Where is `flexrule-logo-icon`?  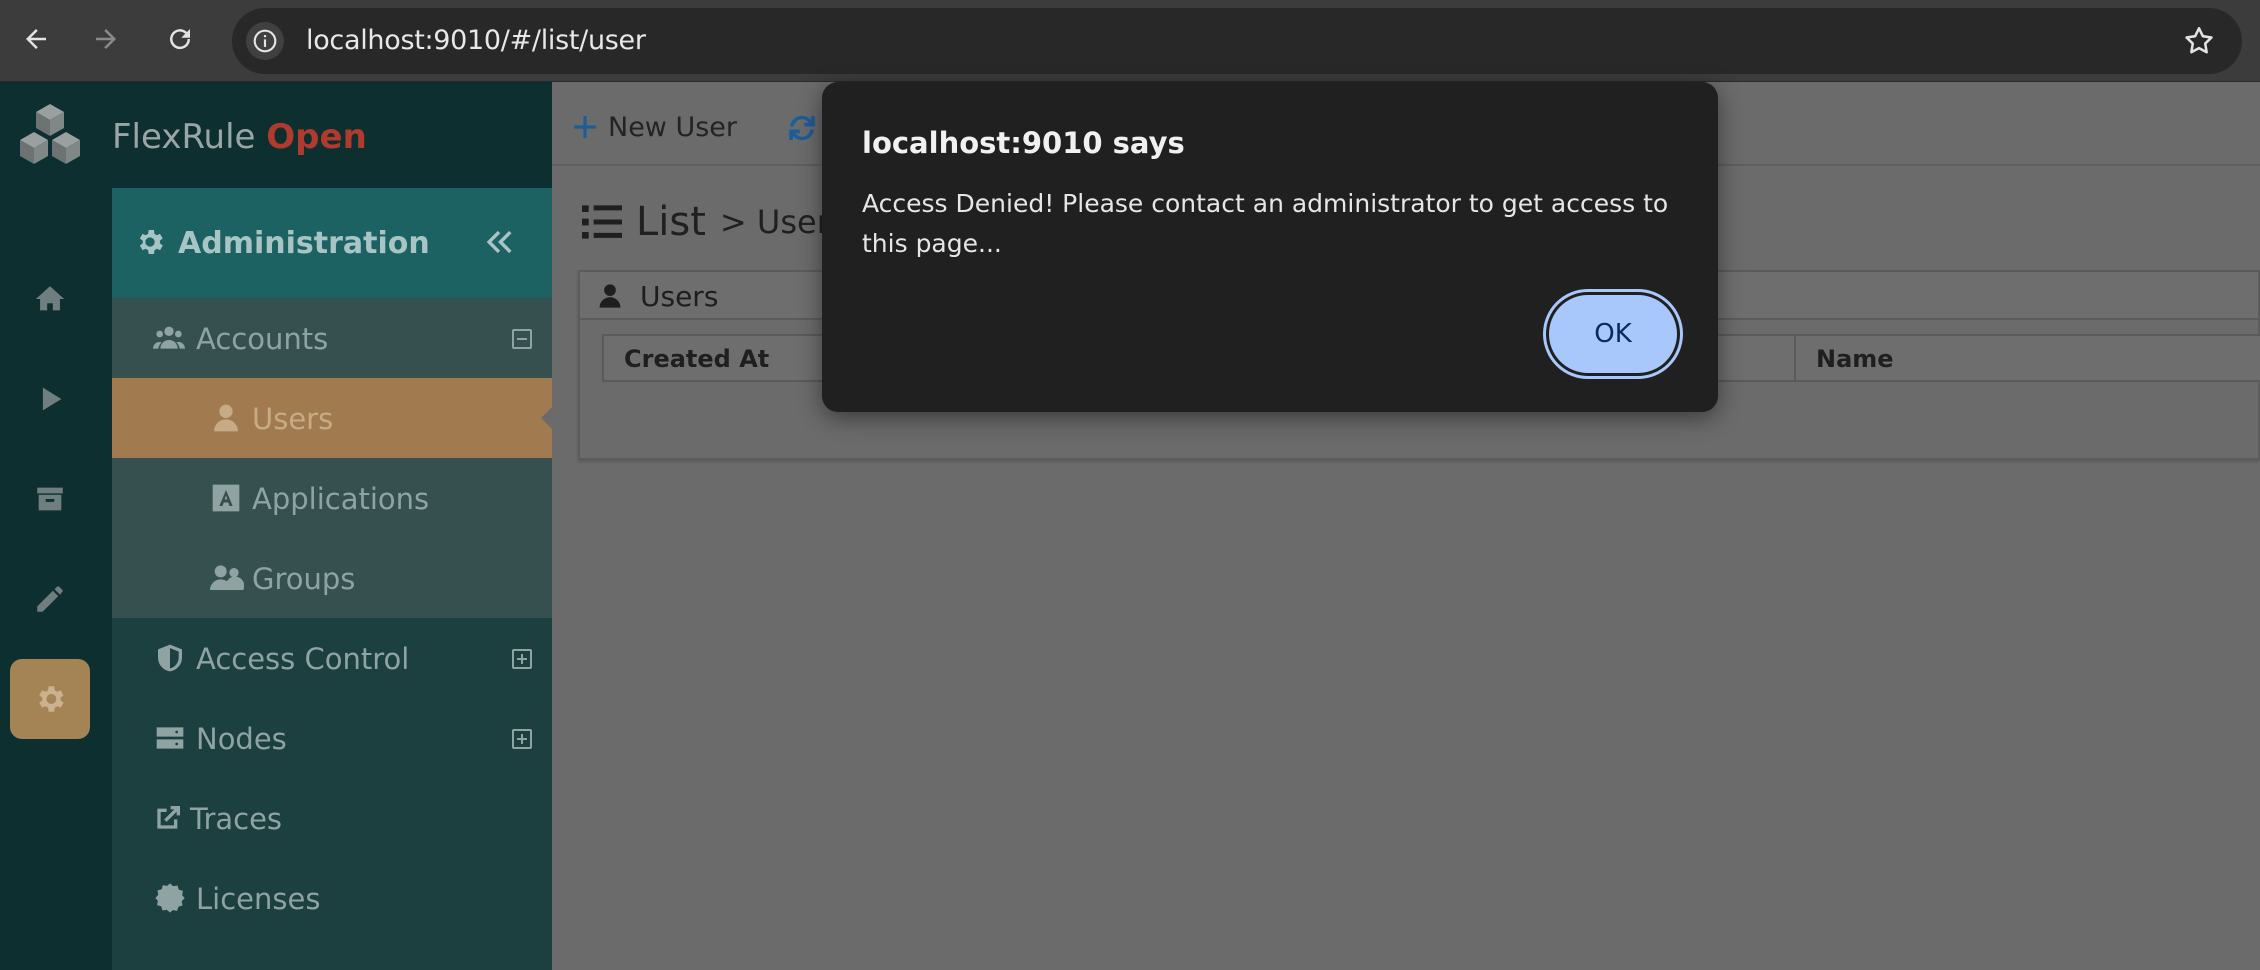 flexrule-logo-icon is located at coordinates (50, 134).